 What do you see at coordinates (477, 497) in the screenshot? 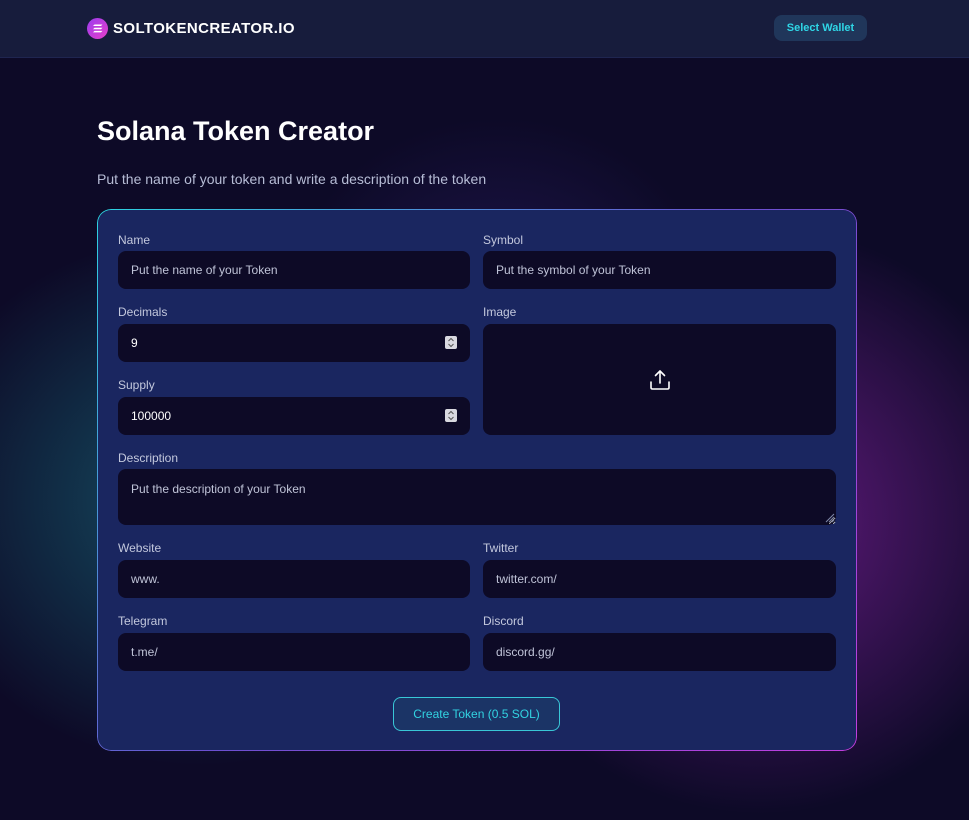
I see `description-textarea` at bounding box center [477, 497].